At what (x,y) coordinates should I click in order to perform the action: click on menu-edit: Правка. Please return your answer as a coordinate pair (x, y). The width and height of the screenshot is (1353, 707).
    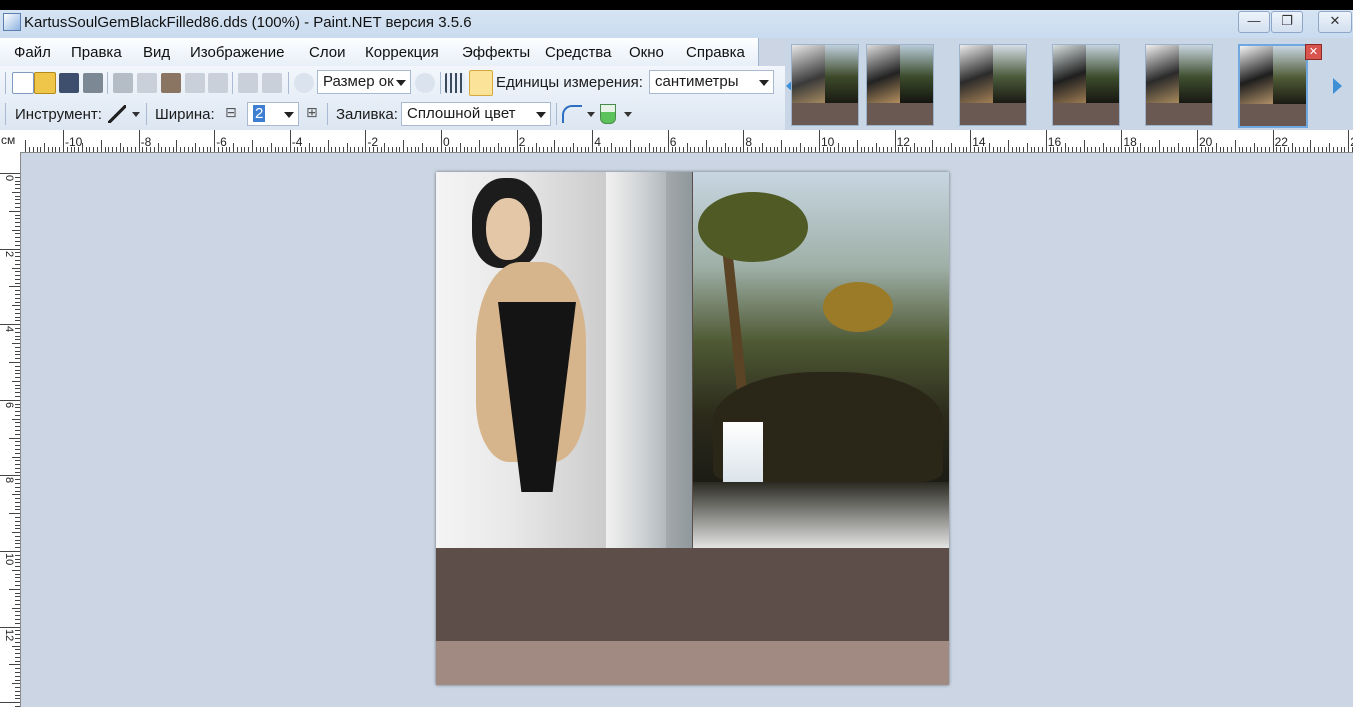
    Looking at the image, I should click on (96, 52).